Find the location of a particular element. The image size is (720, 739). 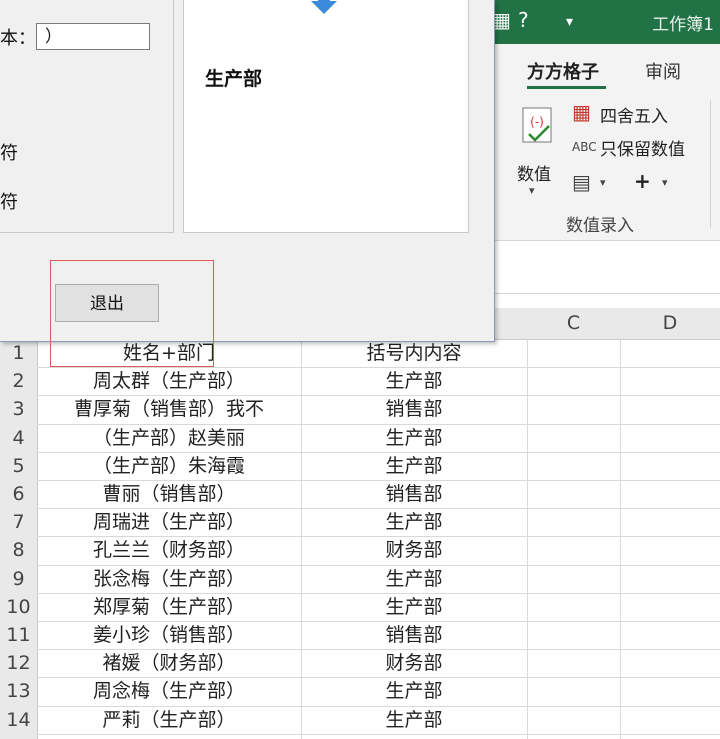

row-header: 7 is located at coordinates (18, 522).